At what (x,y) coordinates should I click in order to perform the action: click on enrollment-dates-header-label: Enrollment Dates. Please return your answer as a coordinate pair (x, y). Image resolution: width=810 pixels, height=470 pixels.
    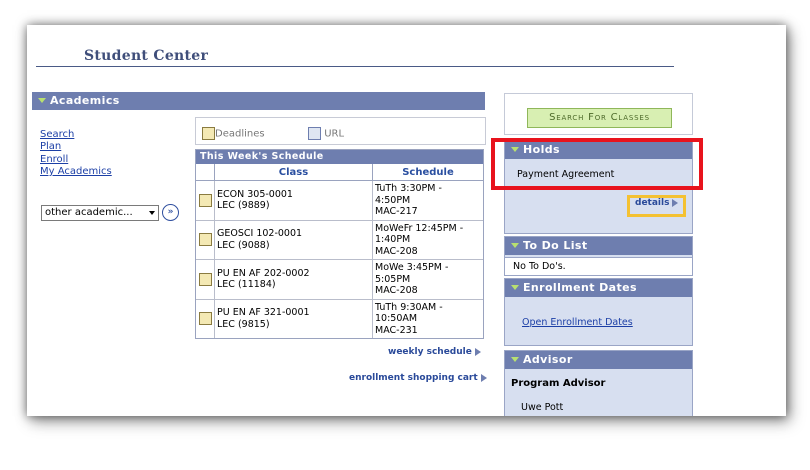
    Looking at the image, I should click on (580, 287).